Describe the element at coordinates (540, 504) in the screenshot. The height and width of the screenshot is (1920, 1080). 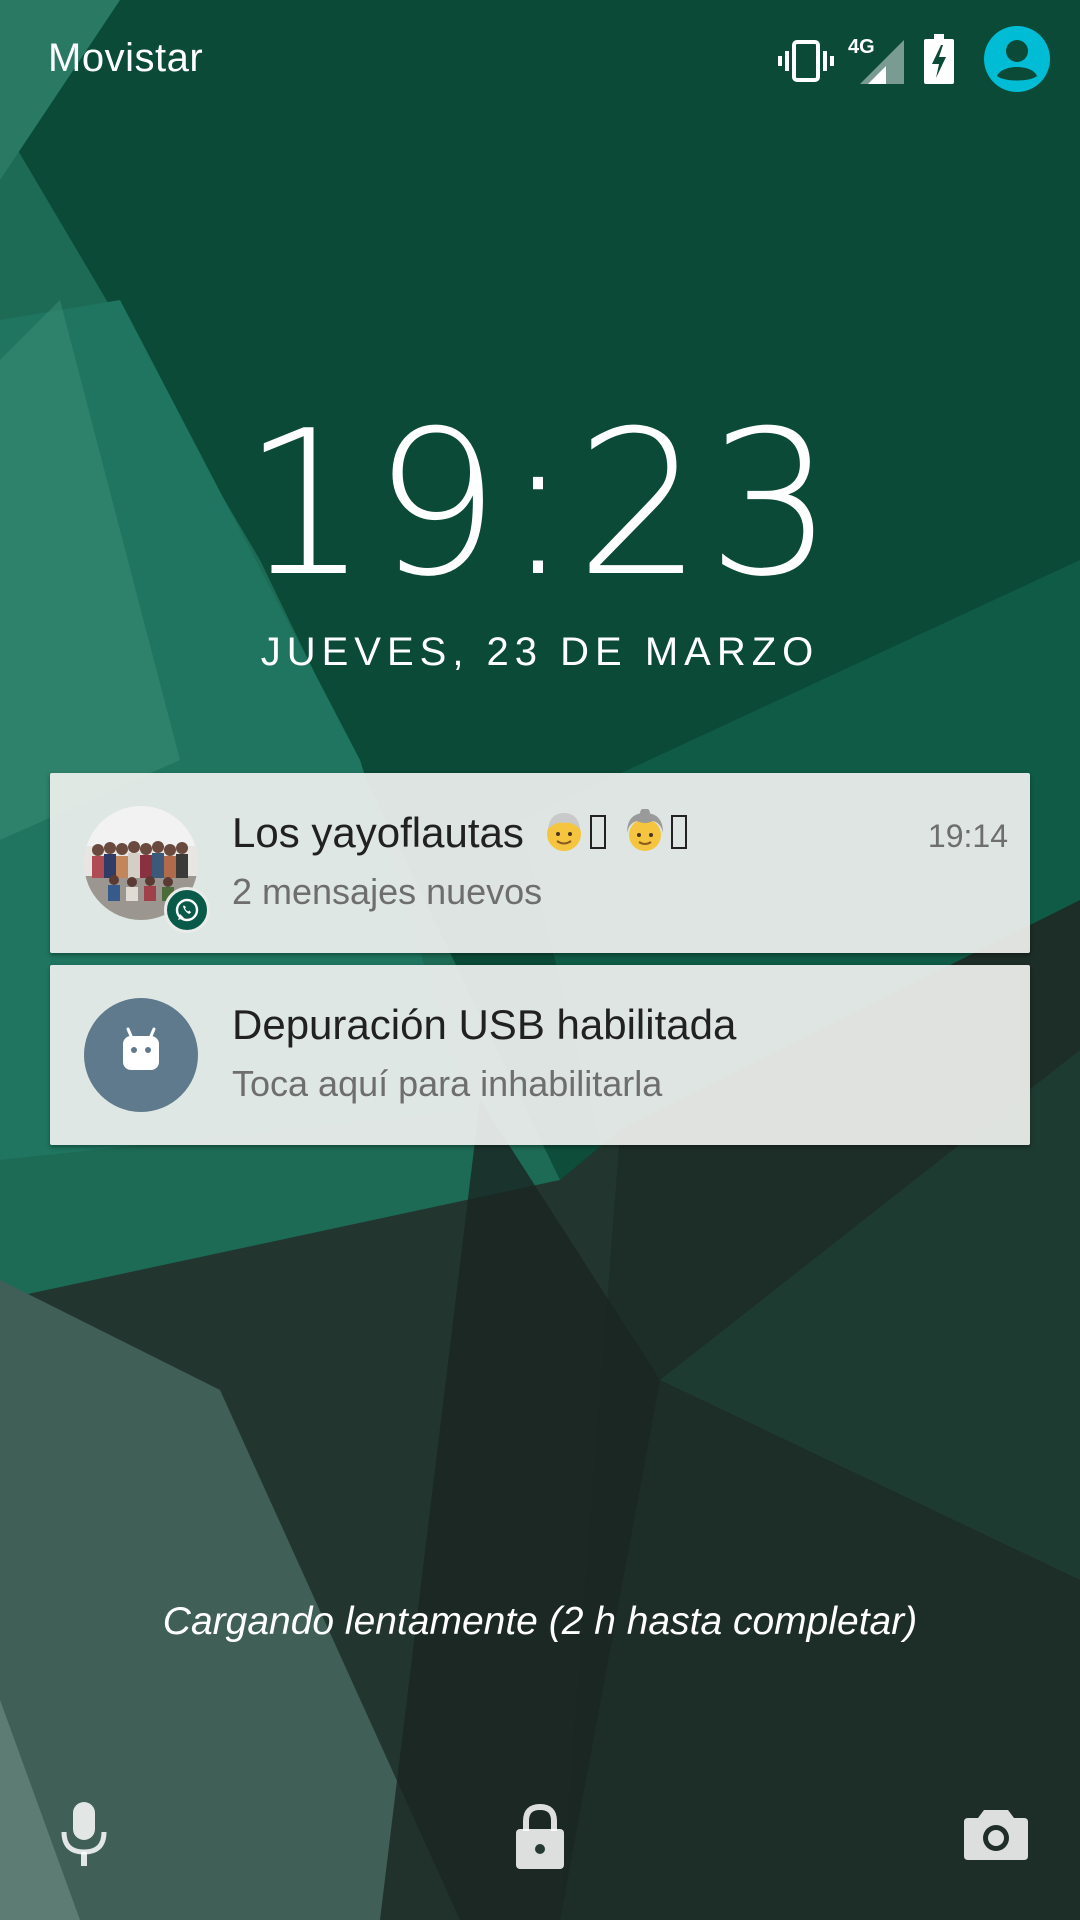
I see `lock-clock: 19:23` at that location.